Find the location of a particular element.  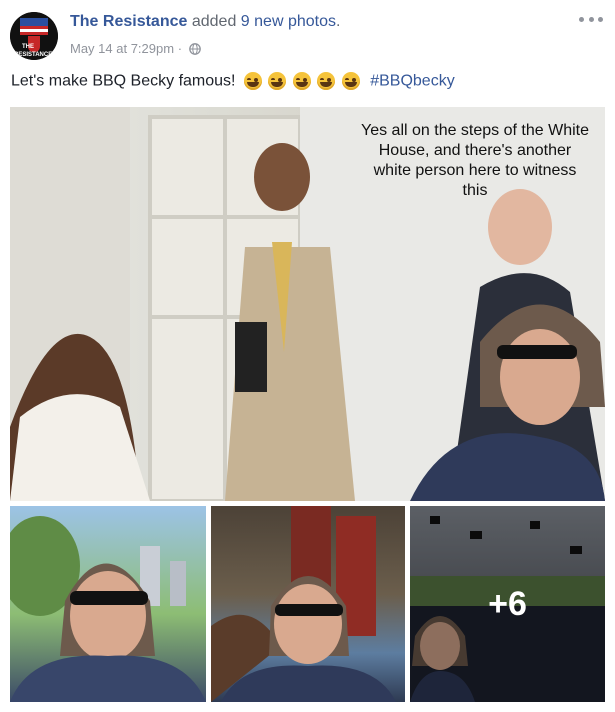

post-message: Let's make BBQ Becky famous! #BBQbecky is located at coordinates (233, 81).